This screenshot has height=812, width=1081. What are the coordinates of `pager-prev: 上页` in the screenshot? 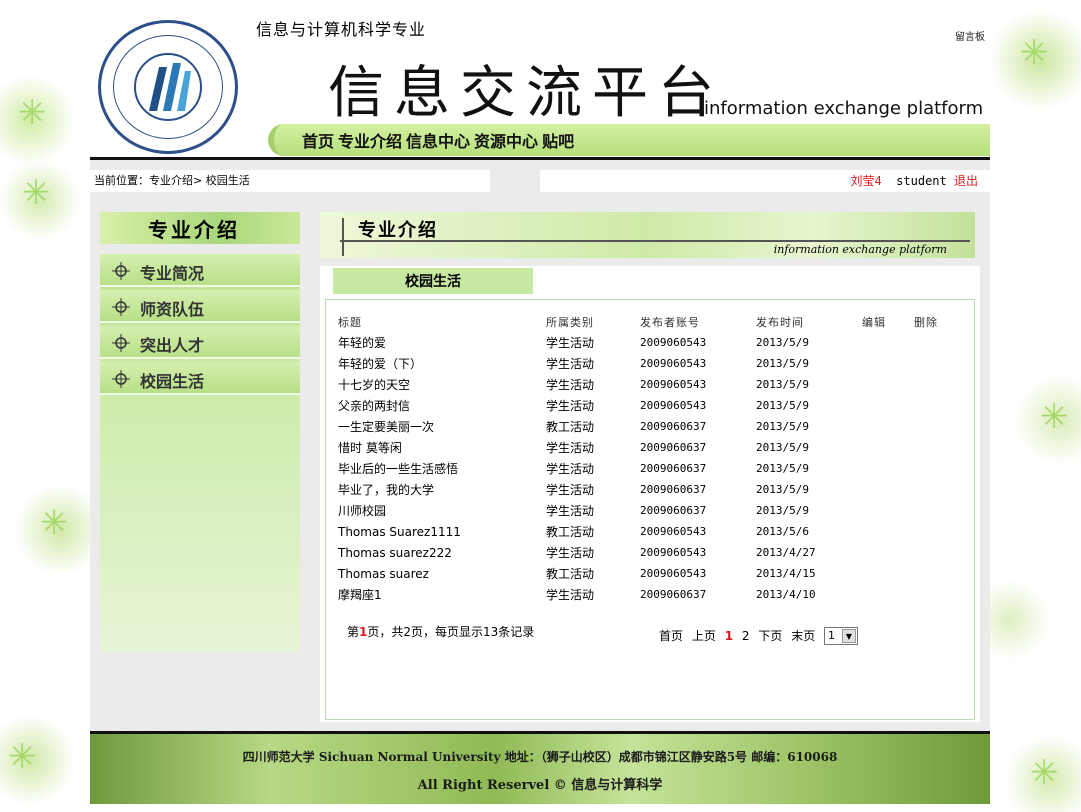 It's located at (704, 636).